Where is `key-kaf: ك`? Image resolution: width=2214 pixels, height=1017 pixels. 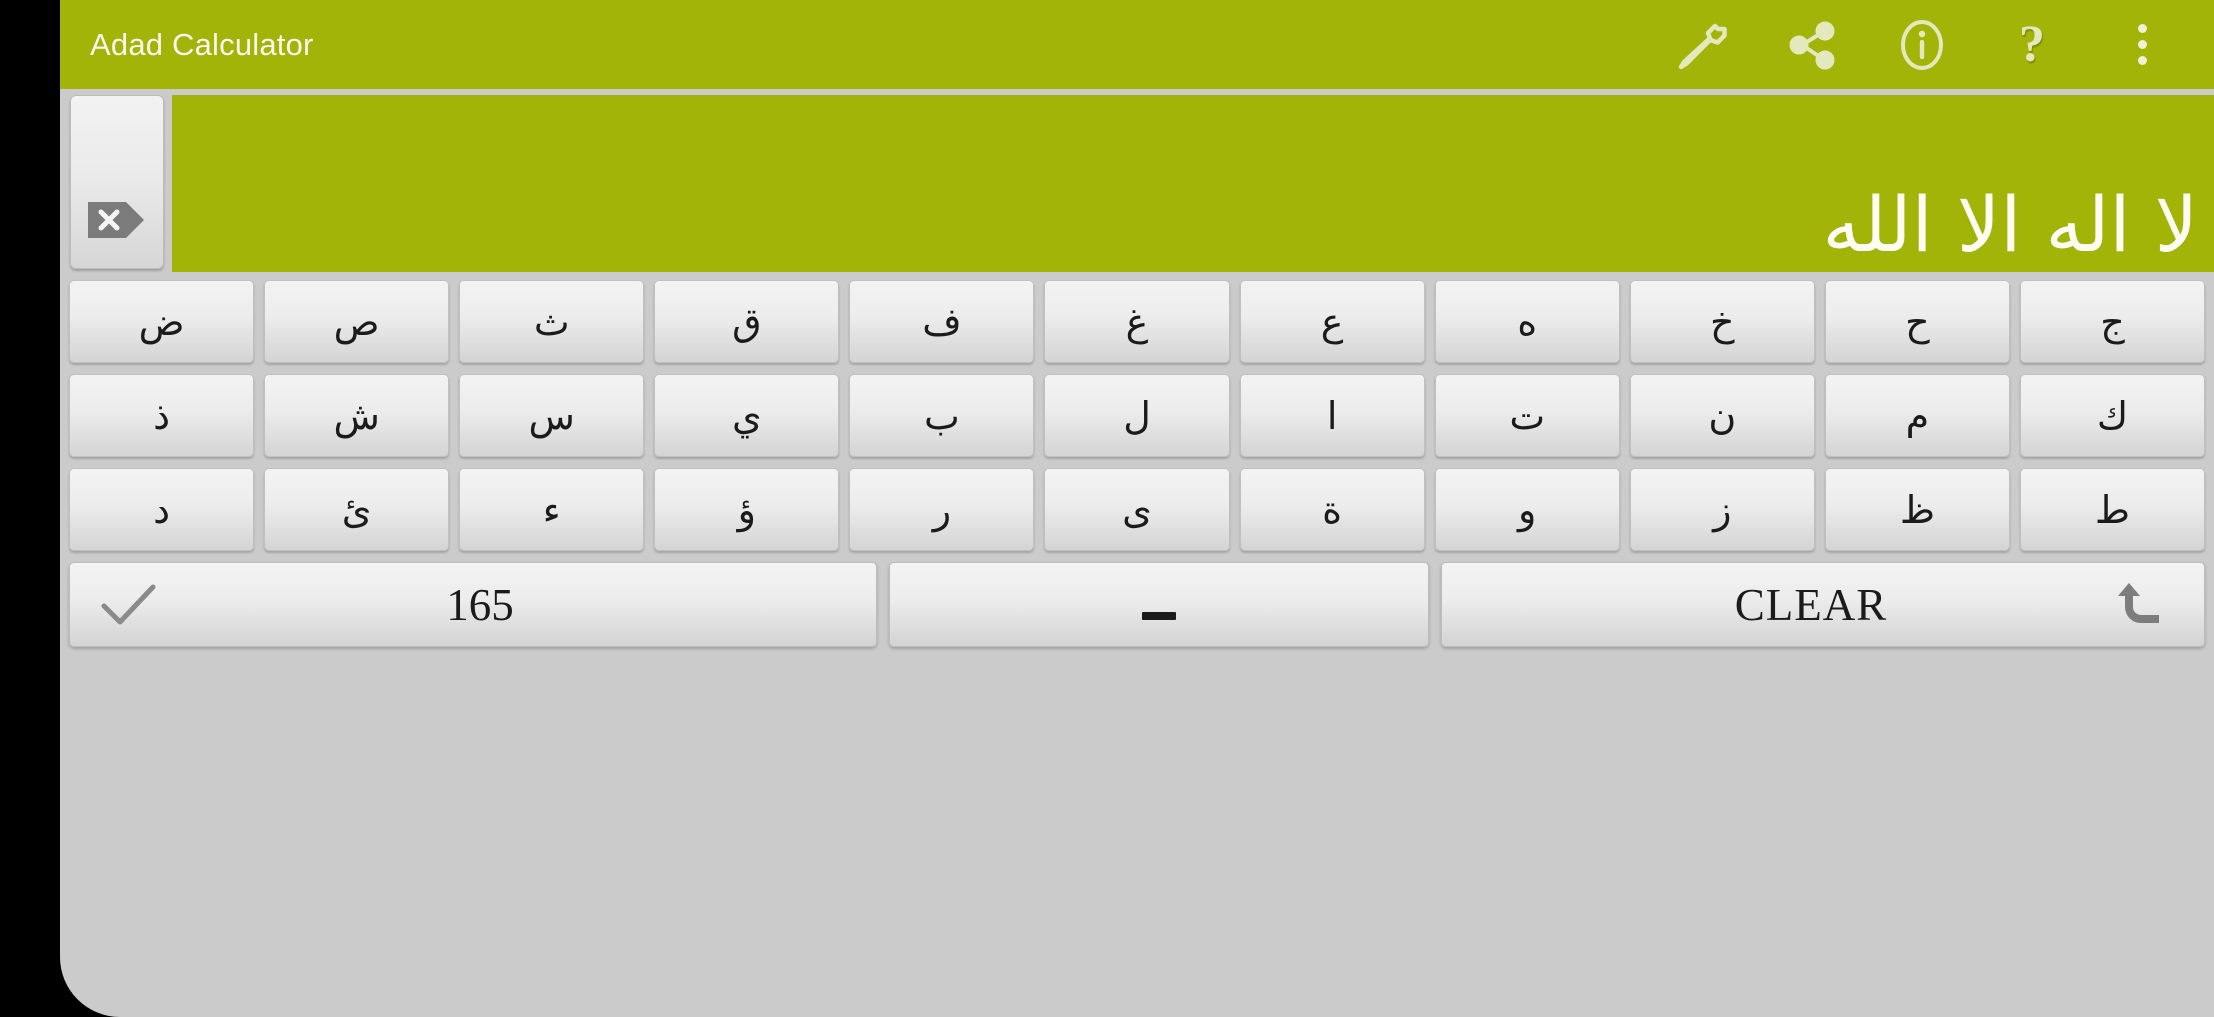
key-kaf: ك is located at coordinates (2112, 415).